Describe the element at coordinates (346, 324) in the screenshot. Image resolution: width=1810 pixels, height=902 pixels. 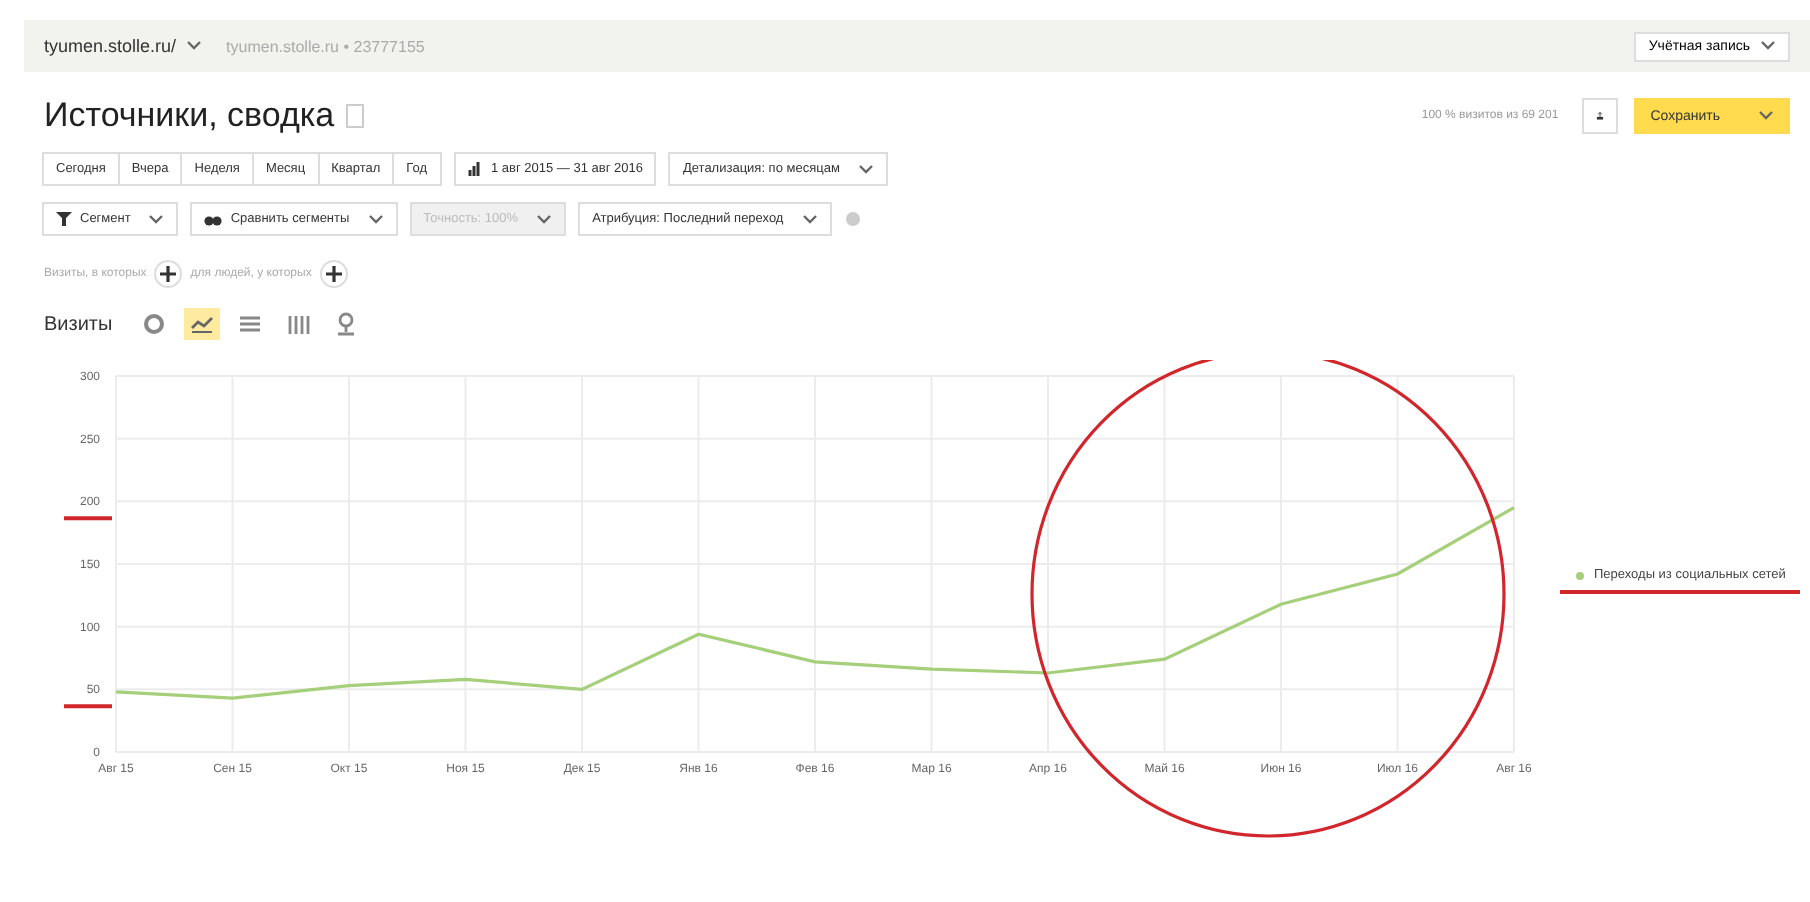
I see `pin-icon` at that location.